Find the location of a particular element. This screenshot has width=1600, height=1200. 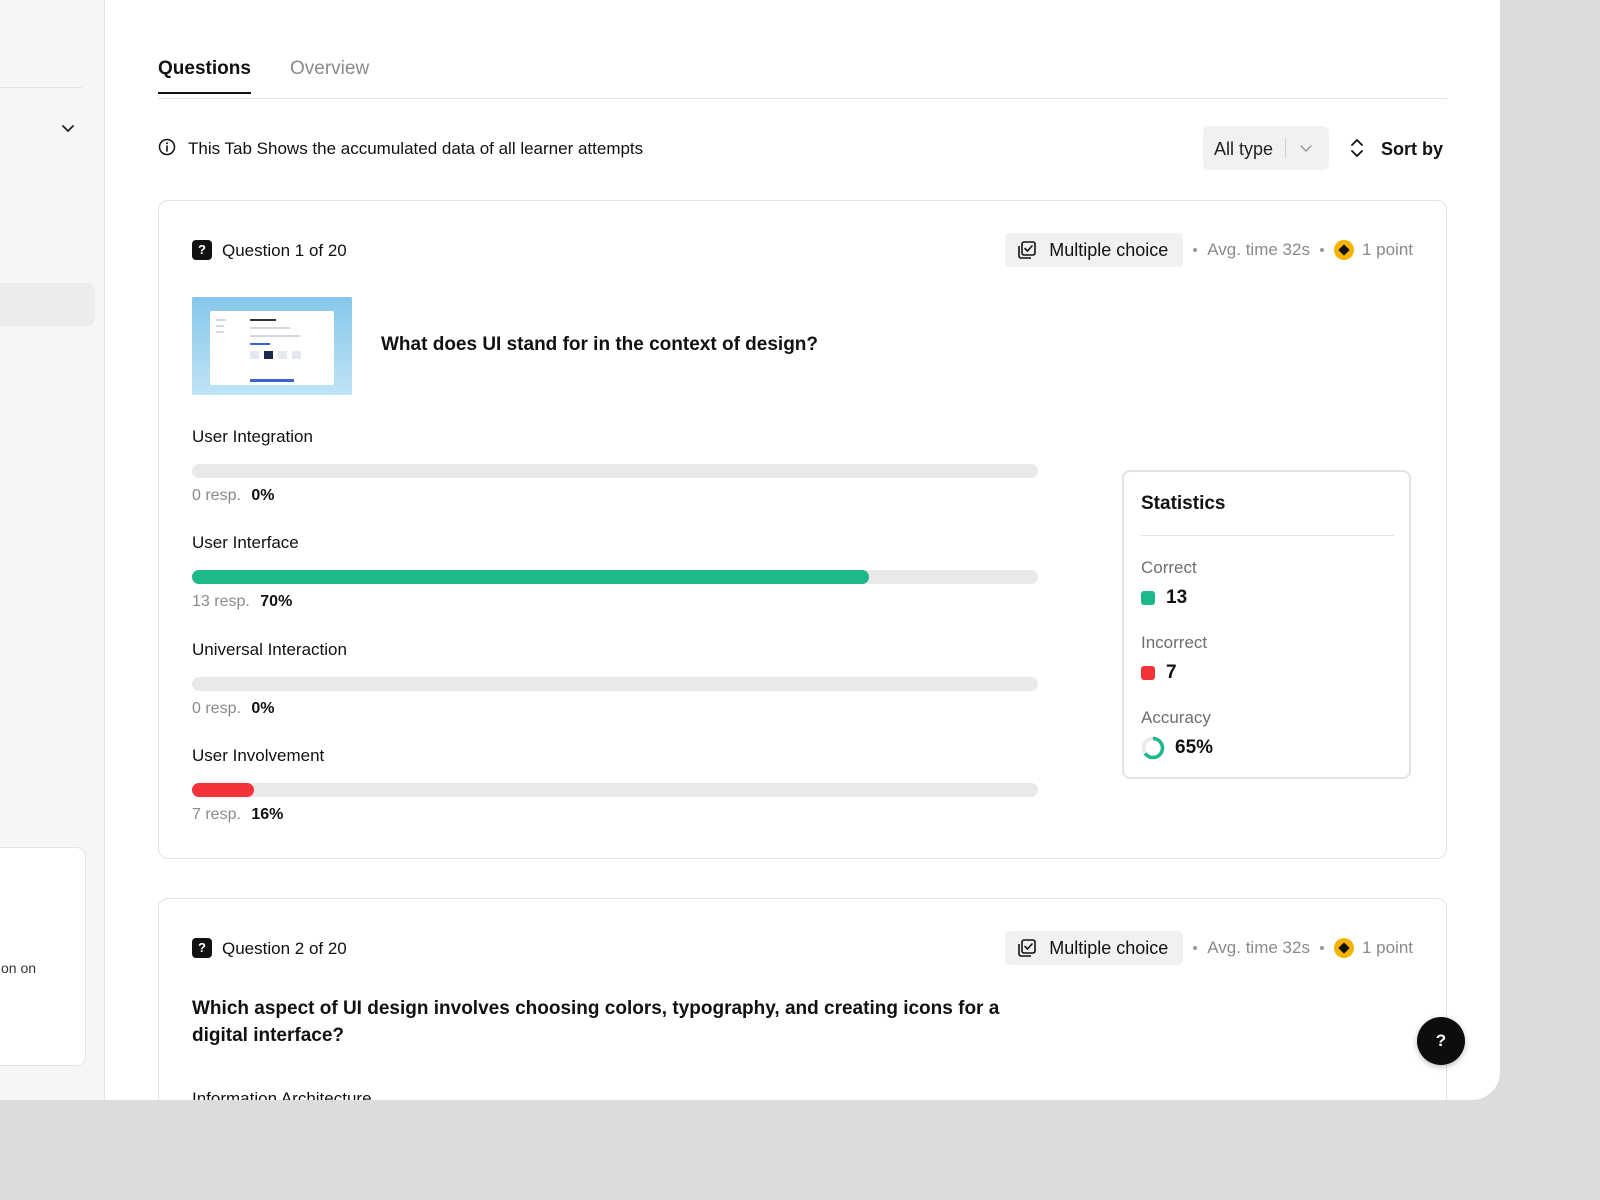

answer-option: Universal Interaction 0 resp. 0% is located at coordinates (615, 678).